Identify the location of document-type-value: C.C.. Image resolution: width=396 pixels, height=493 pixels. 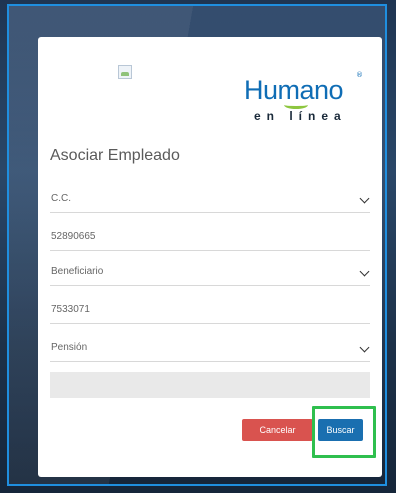
(61, 198).